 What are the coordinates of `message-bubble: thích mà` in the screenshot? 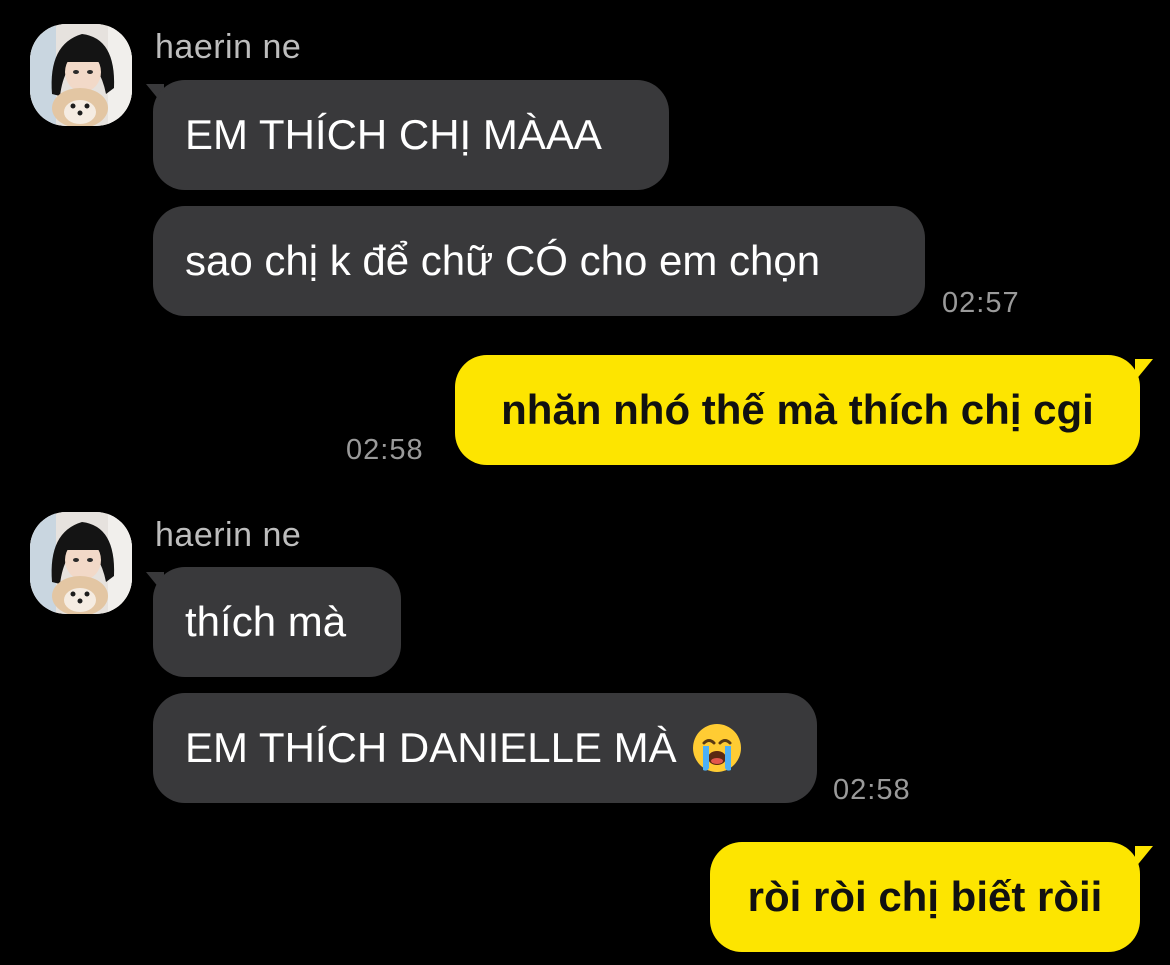 It's located at (277, 622).